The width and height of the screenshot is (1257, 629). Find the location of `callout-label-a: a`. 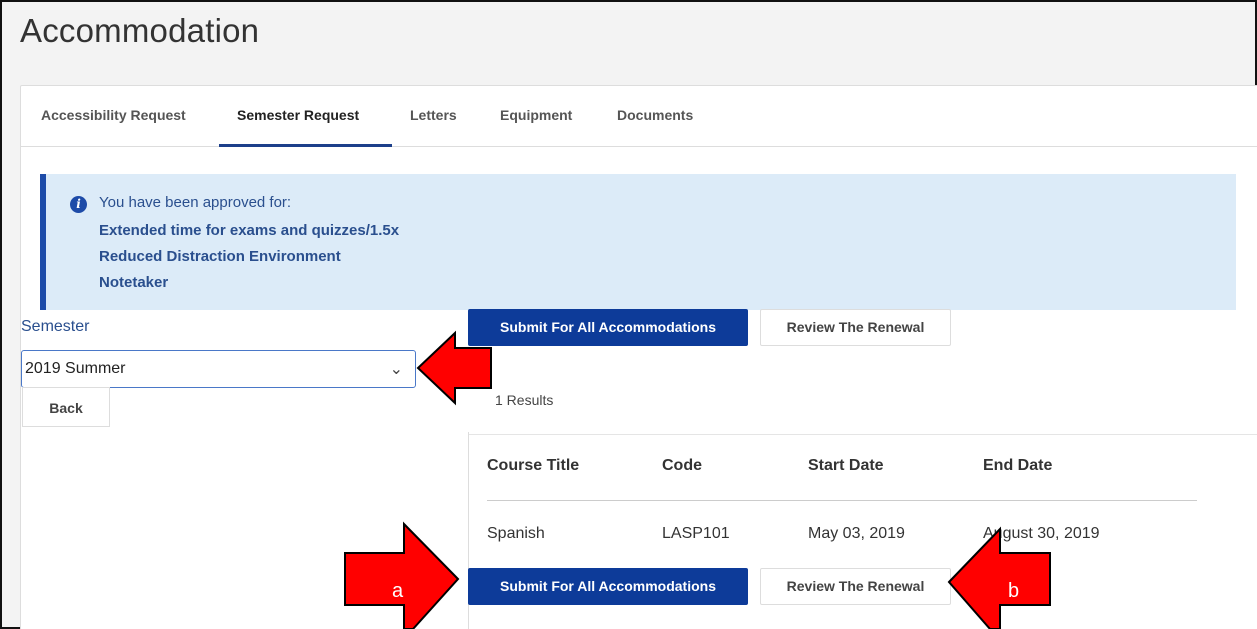

callout-label-a: a is located at coordinates (398, 591).